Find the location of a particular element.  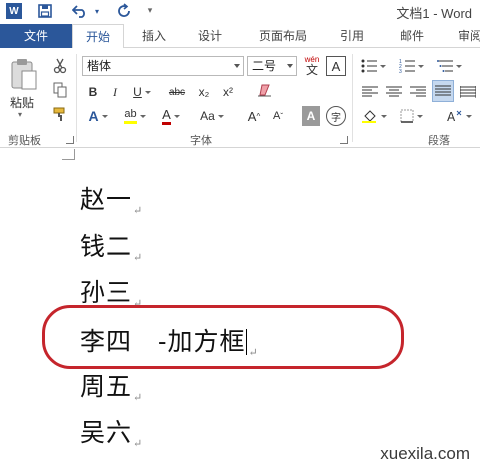

shading-icon is located at coordinates (374, 116).